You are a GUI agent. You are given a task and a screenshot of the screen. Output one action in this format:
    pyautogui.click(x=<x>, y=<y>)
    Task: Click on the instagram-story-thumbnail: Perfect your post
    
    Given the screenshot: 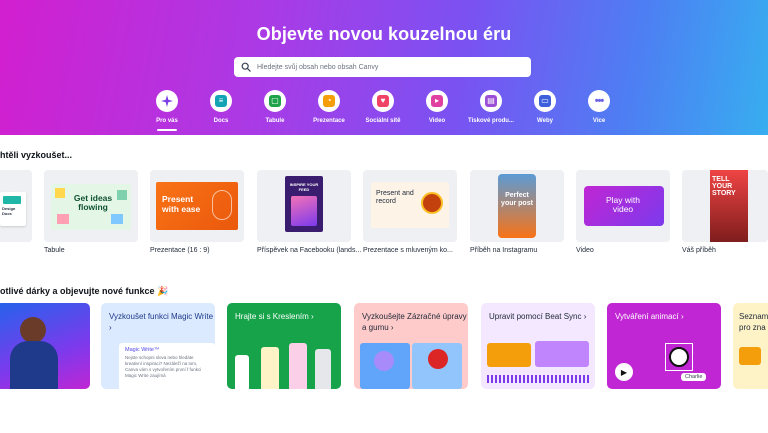 What is the action you would take?
    pyautogui.click(x=517, y=206)
    